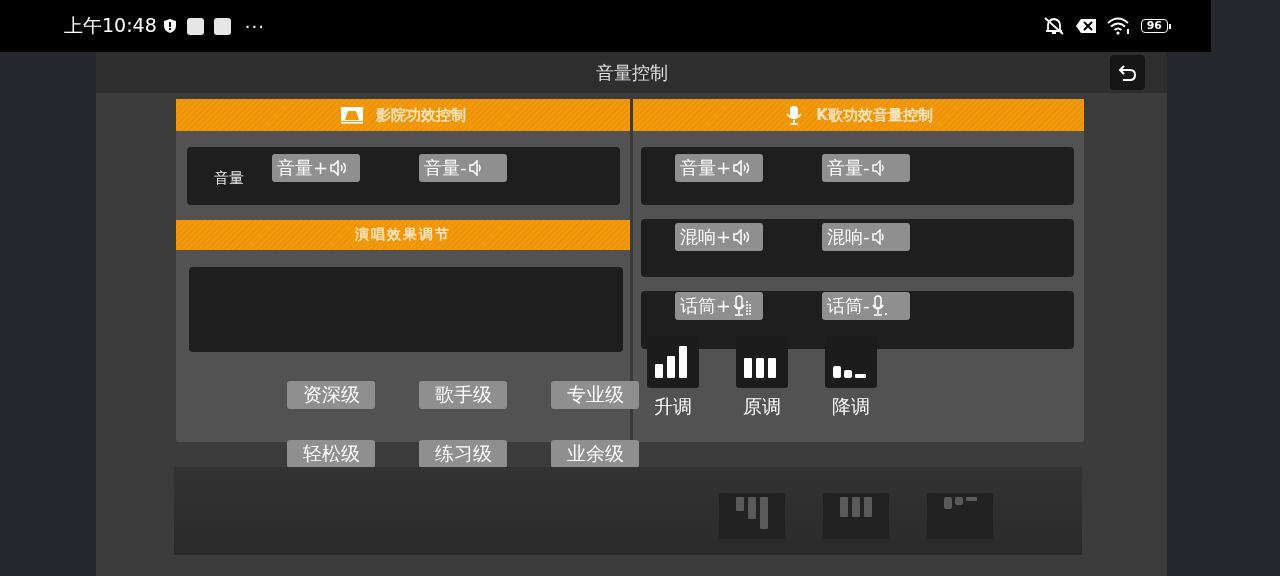 The height and width of the screenshot is (576, 1280). I want to click on row-label: 音量, so click(228, 179).